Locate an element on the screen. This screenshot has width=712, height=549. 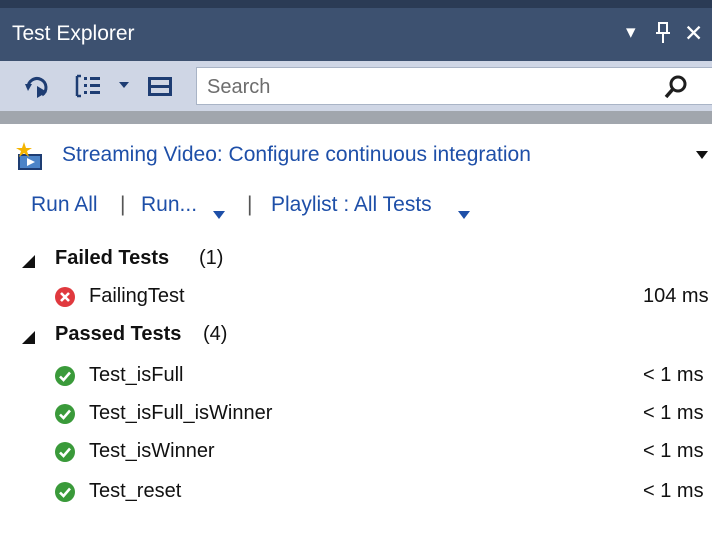
test-name: Test_isWinner is located at coordinates (152, 451).